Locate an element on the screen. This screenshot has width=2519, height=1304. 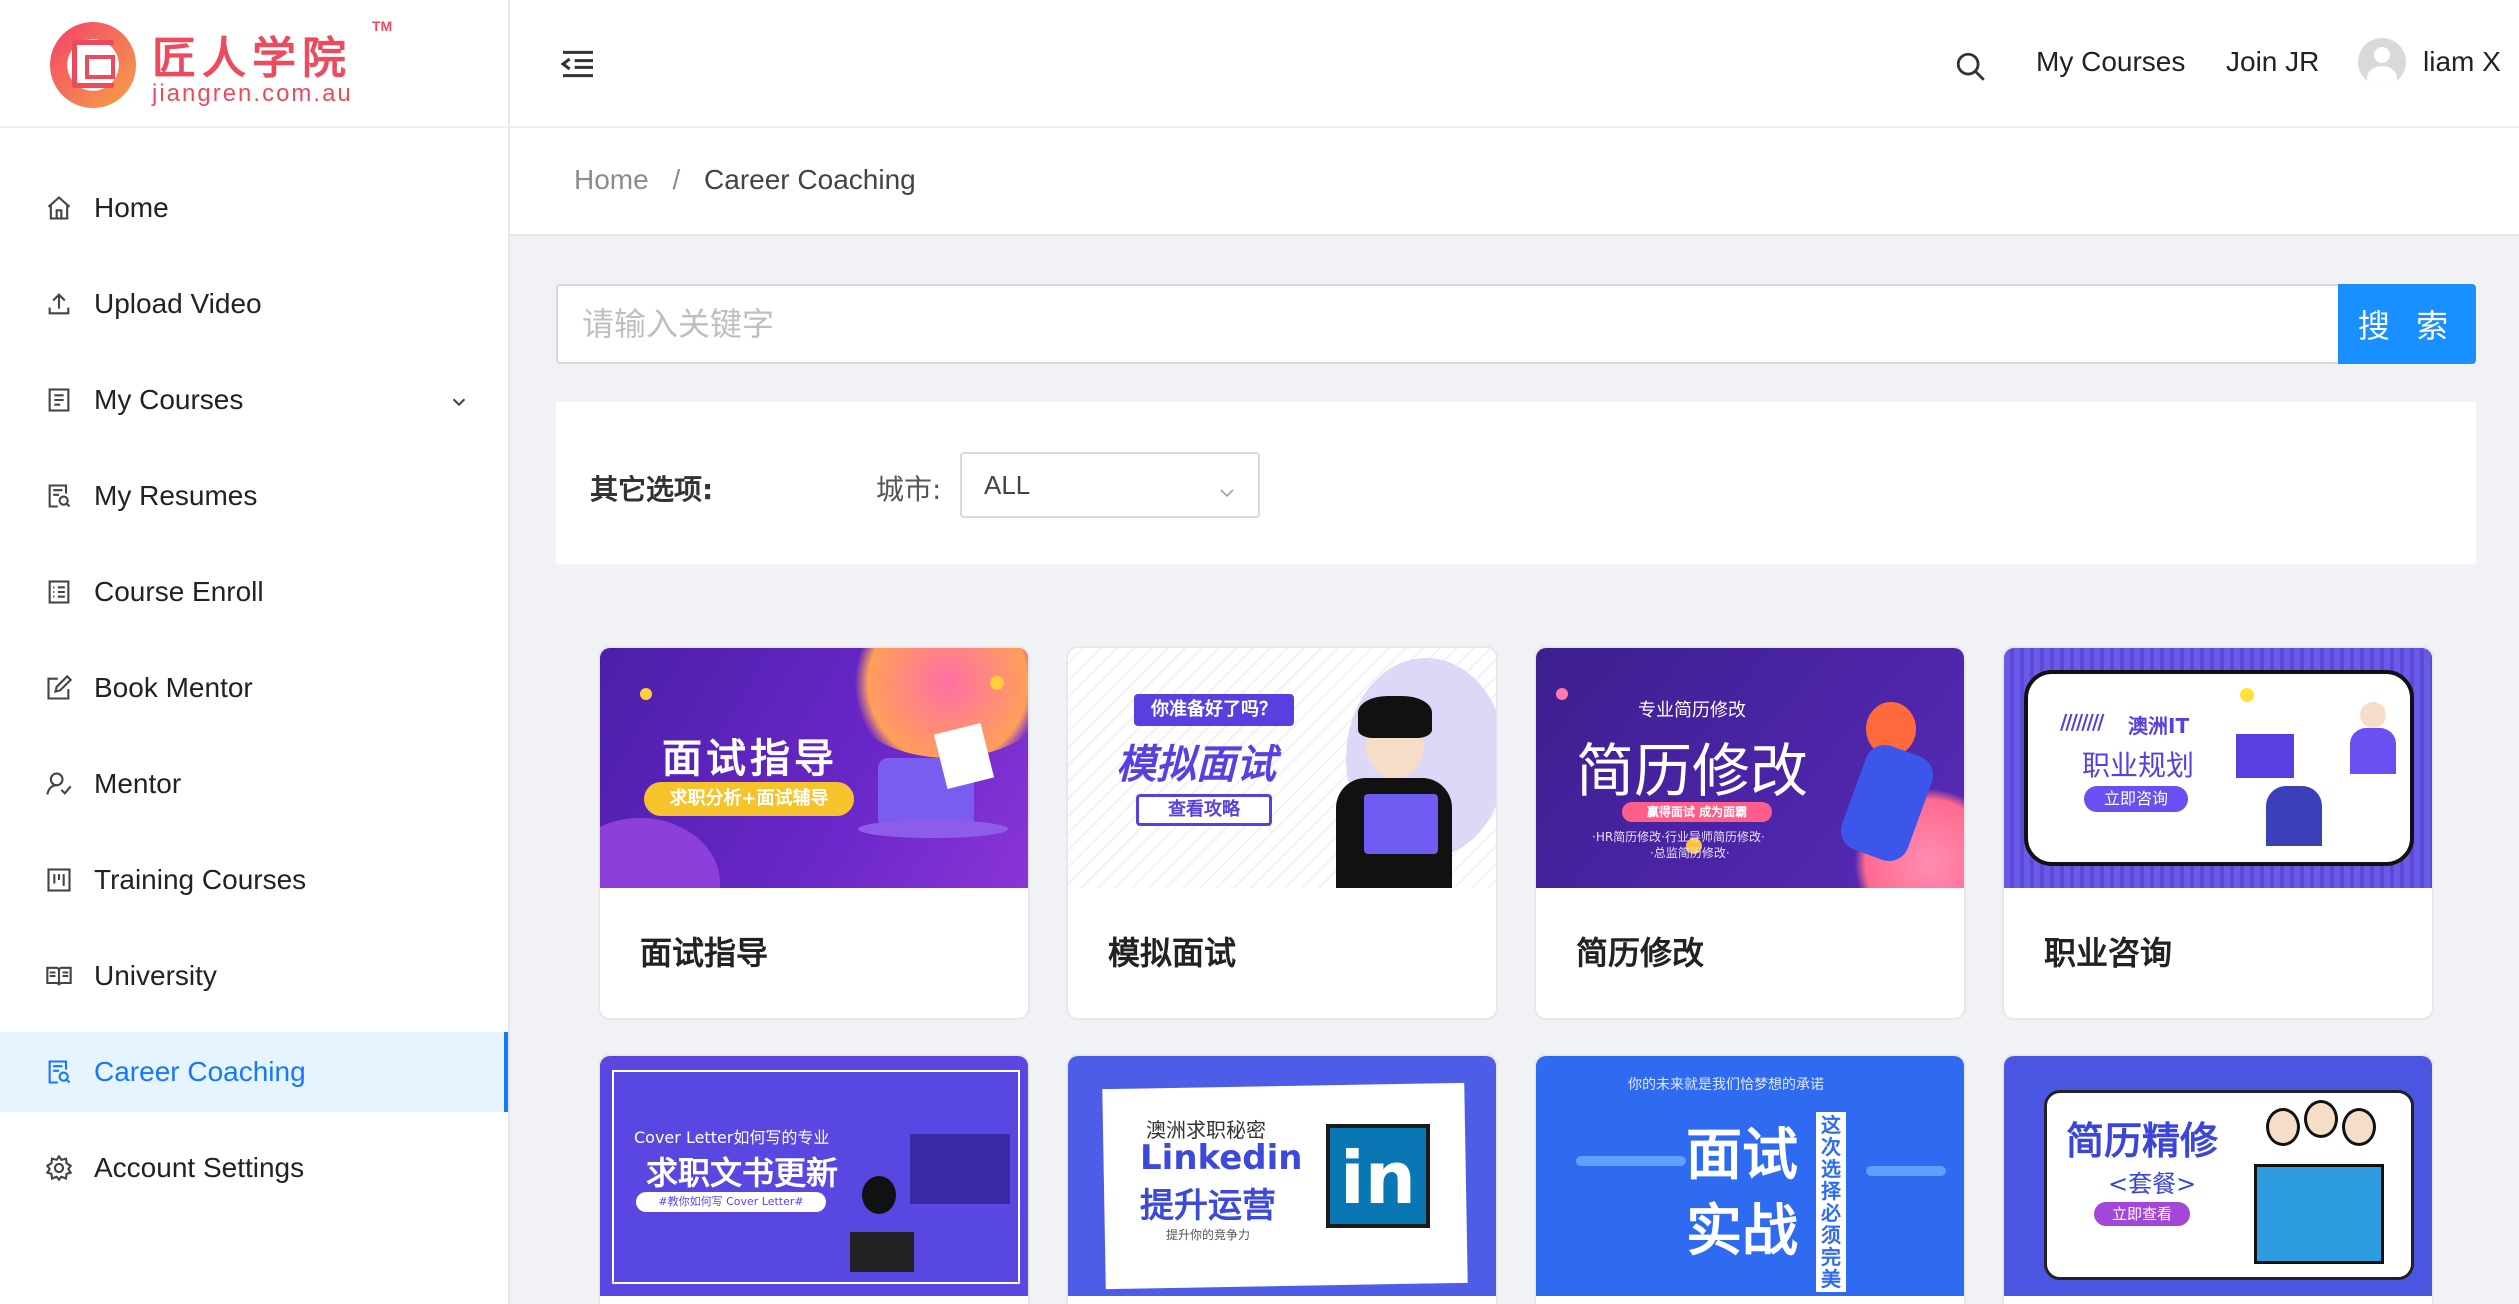
course-card-interview-guidance: 面试指导 求职分析+面试辅导 面试指导 is located at coordinates (814, 833).